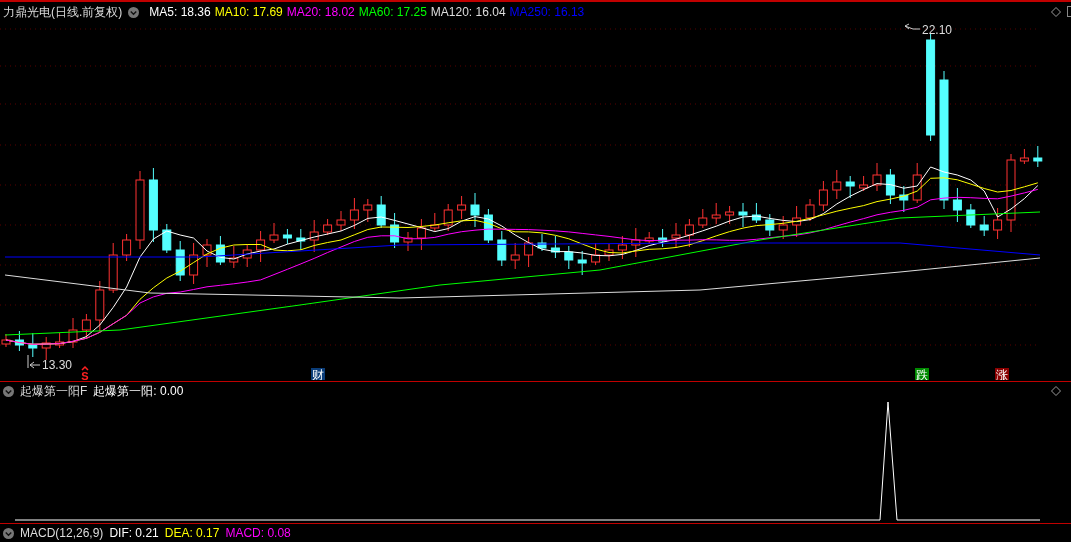 The image size is (1071, 542). I want to click on marker-tag: 涨, so click(1002, 374).